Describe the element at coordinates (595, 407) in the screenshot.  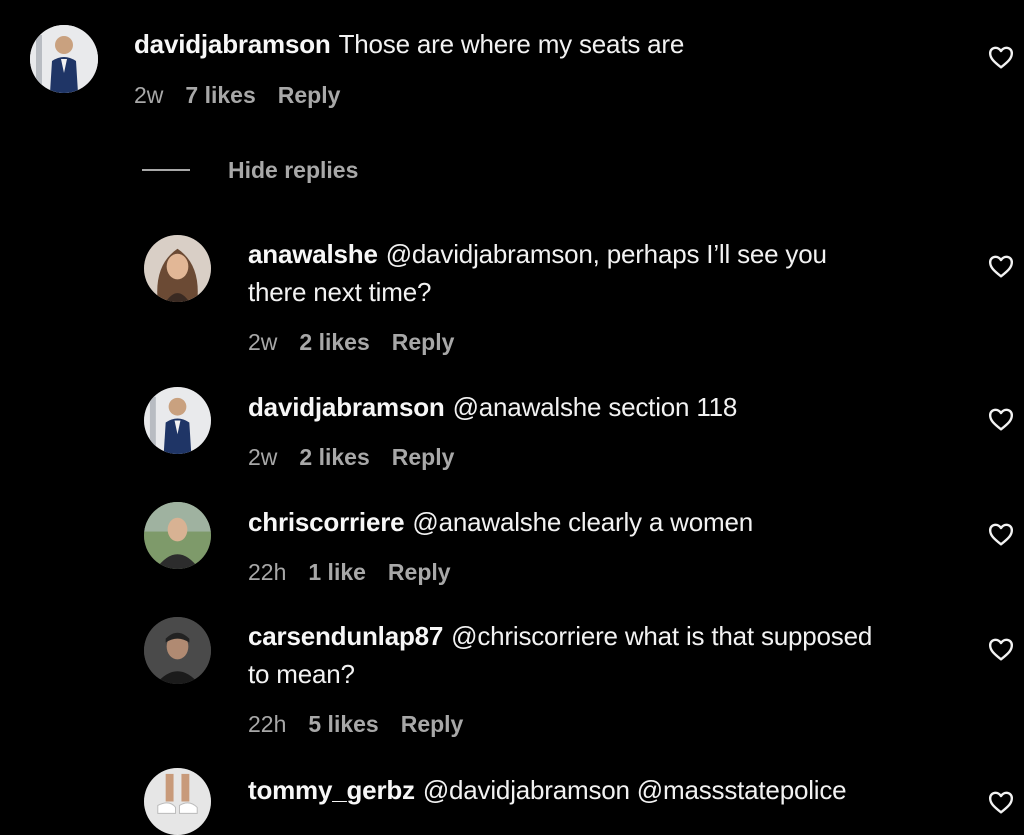
I see `reply-body: @anawalshe section 118` at that location.